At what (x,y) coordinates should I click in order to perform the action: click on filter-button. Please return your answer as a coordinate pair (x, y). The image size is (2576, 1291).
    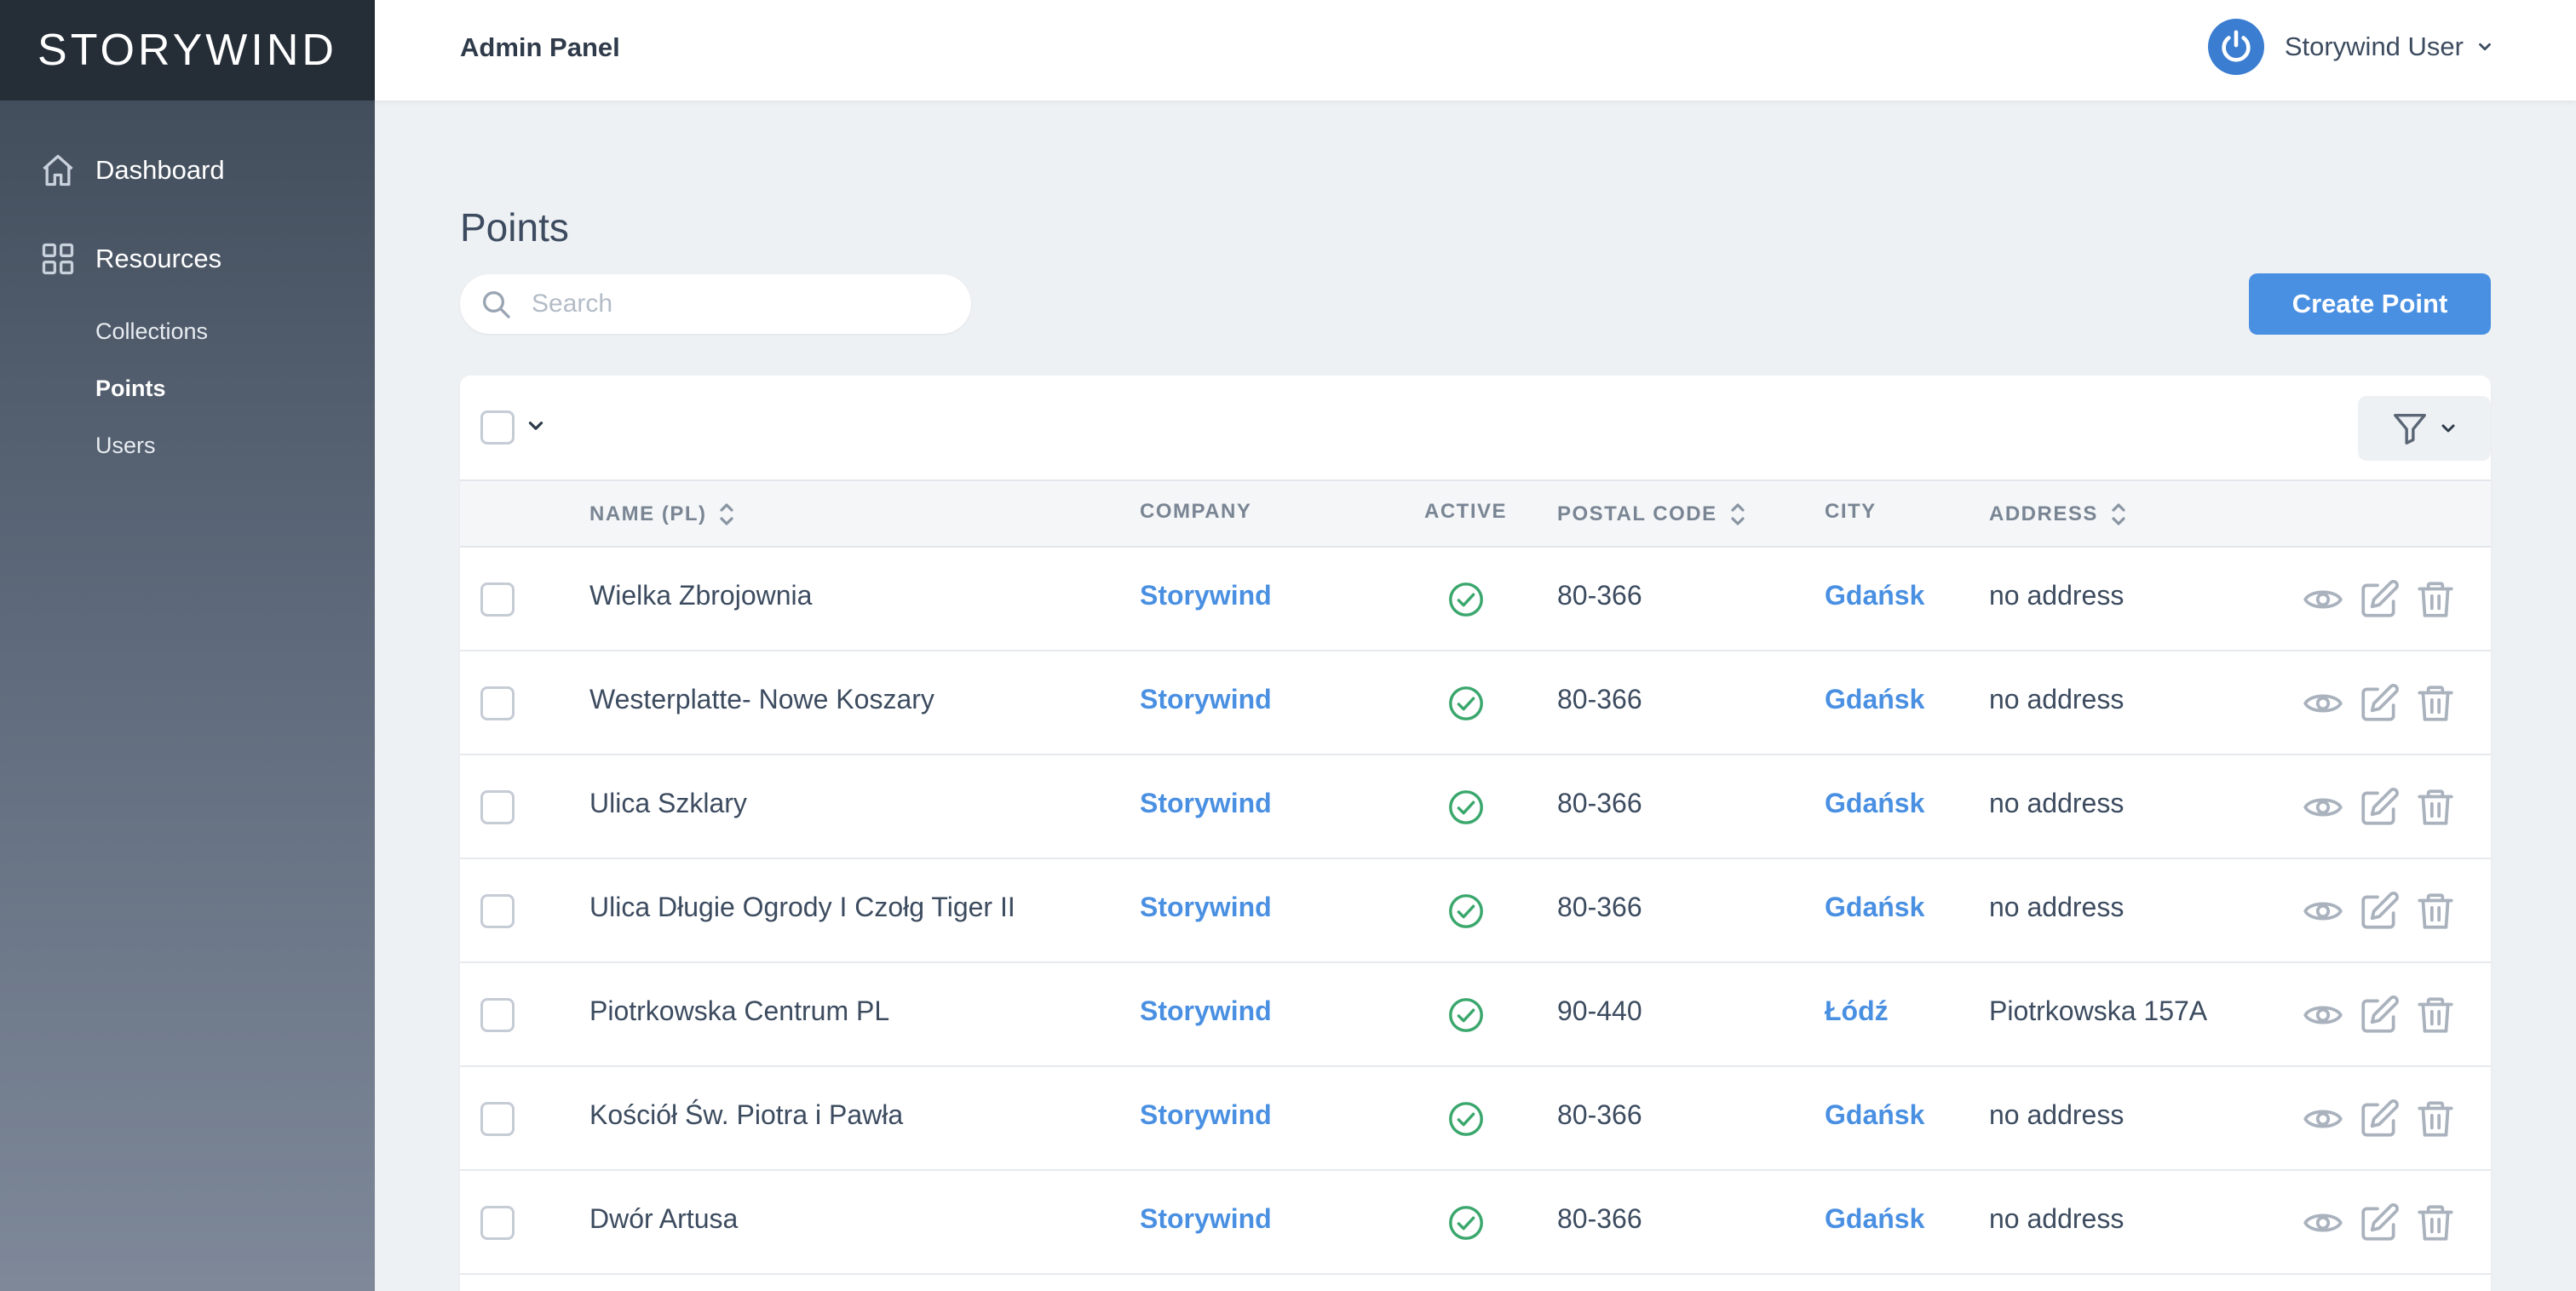
    Looking at the image, I should click on (2425, 428).